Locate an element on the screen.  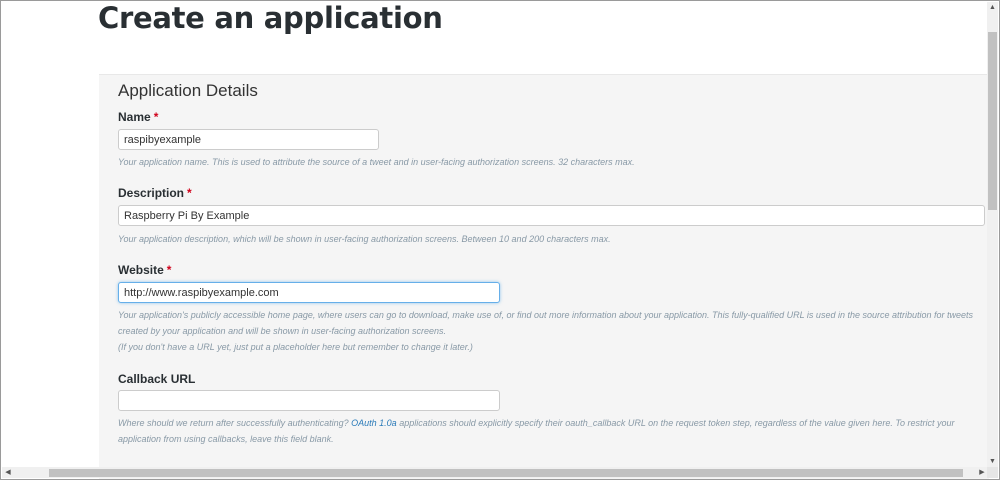
website-input is located at coordinates (309, 292).